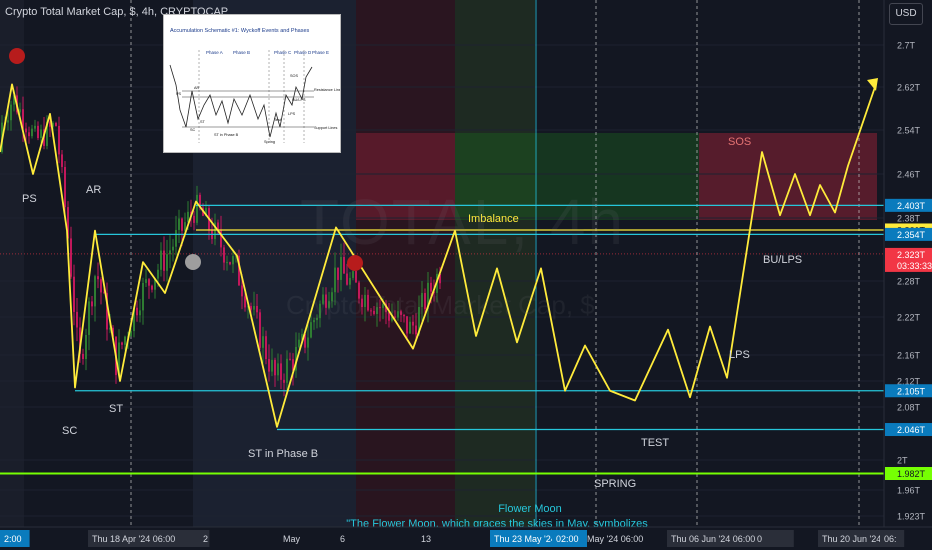 This screenshot has height=550, width=932. Describe the element at coordinates (93, 190) in the screenshot. I see `annotation-label: AR` at that location.